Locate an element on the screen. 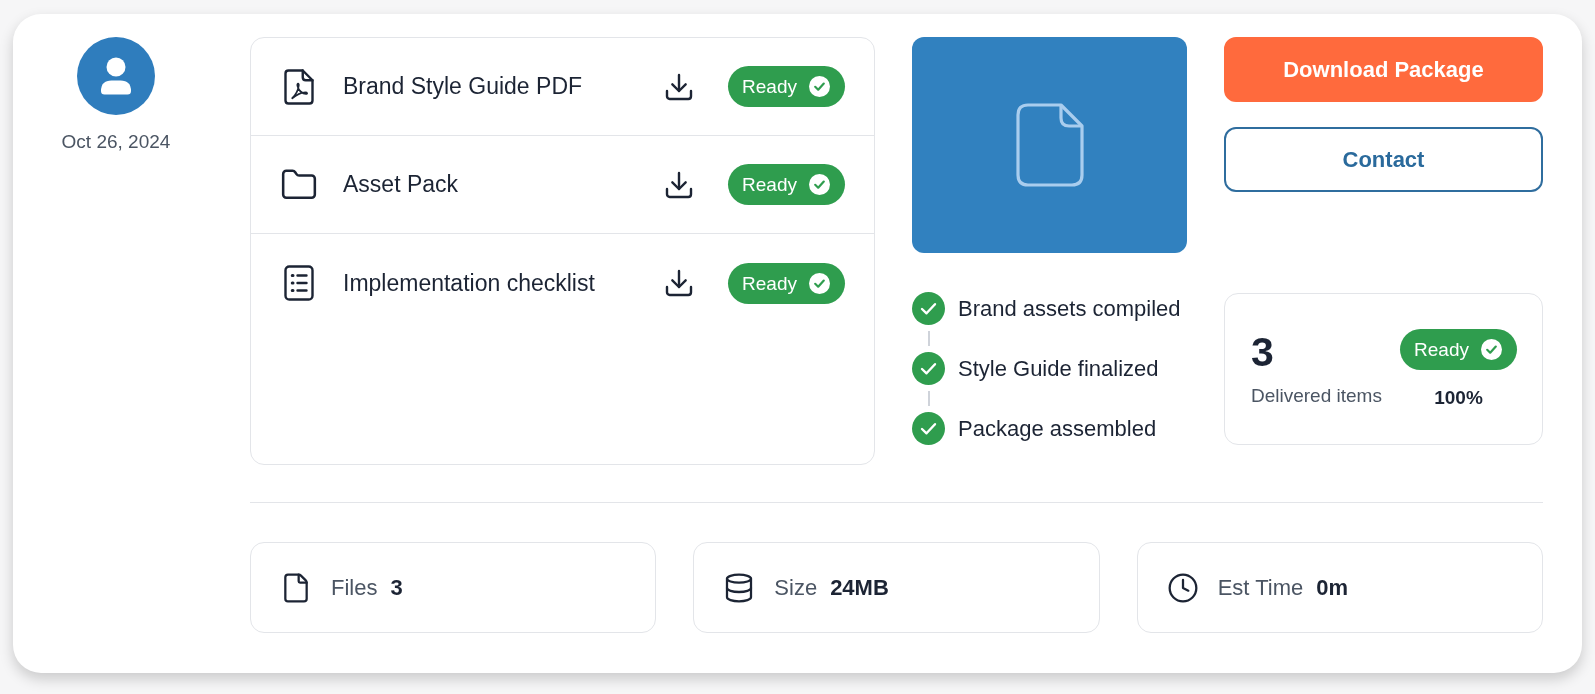 The width and height of the screenshot is (1595, 694). checklist-icon is located at coordinates (299, 283).